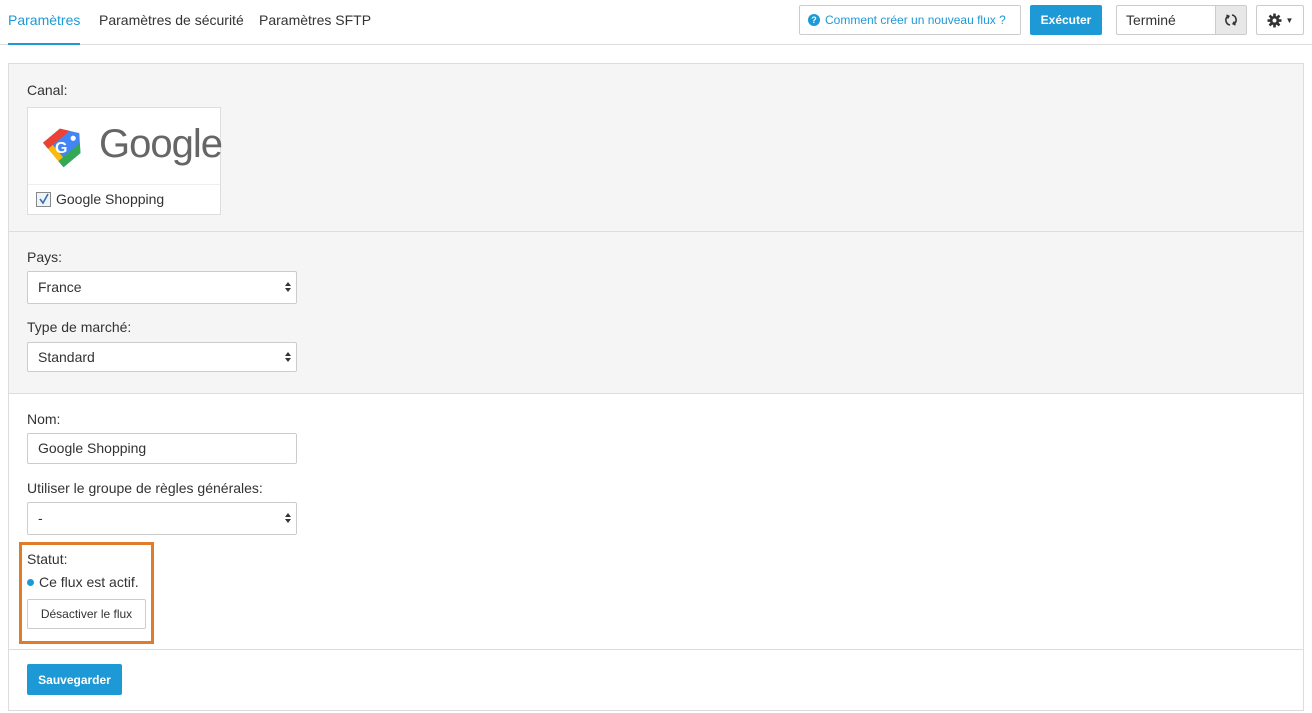 Image resolution: width=1312 pixels, height=713 pixels. Describe the element at coordinates (44, 28) in the screenshot. I see `tab-parametres: Paramètres` at that location.